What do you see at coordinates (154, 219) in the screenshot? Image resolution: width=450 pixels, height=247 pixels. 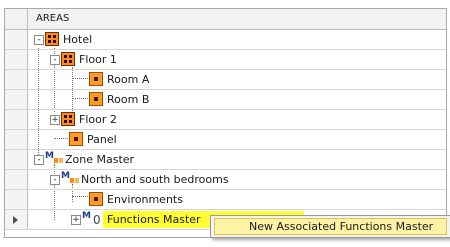 I see `tree-row-label: Functions Master` at bounding box center [154, 219].